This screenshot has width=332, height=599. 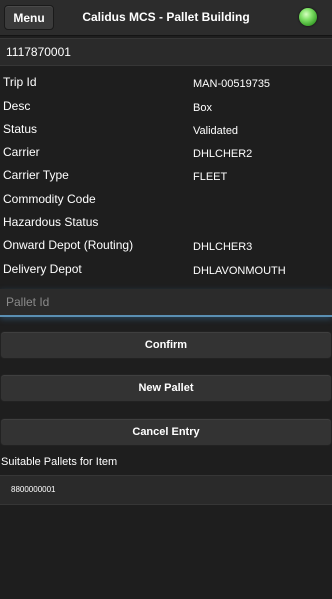 What do you see at coordinates (166, 490) in the screenshot?
I see `list-item: 8800000001` at bounding box center [166, 490].